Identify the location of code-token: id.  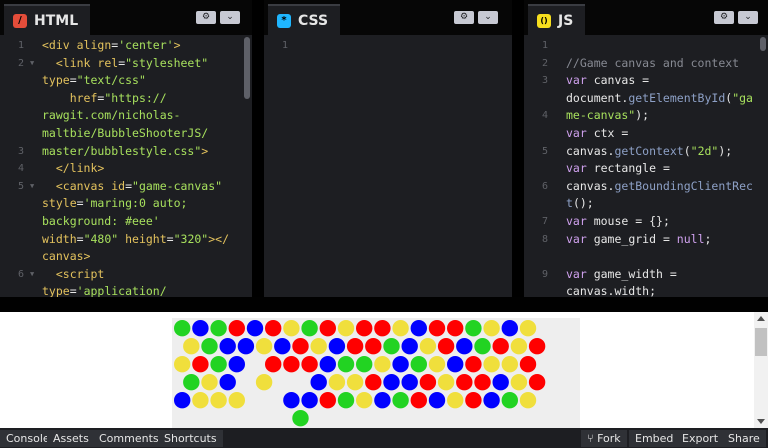
(118, 185).